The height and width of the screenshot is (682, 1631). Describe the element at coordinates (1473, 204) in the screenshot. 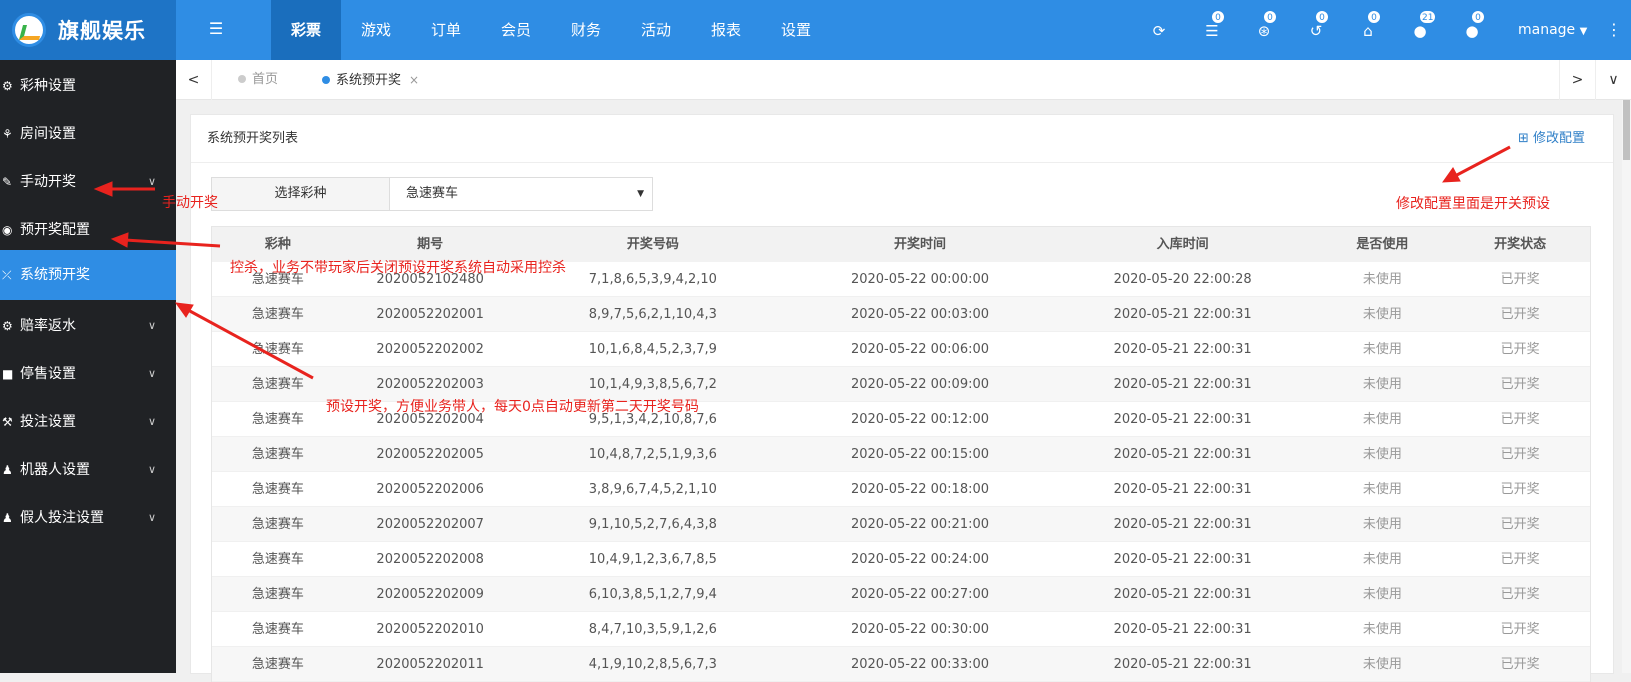

I see `annotation-config: 修改配置里面是开关预设` at that location.